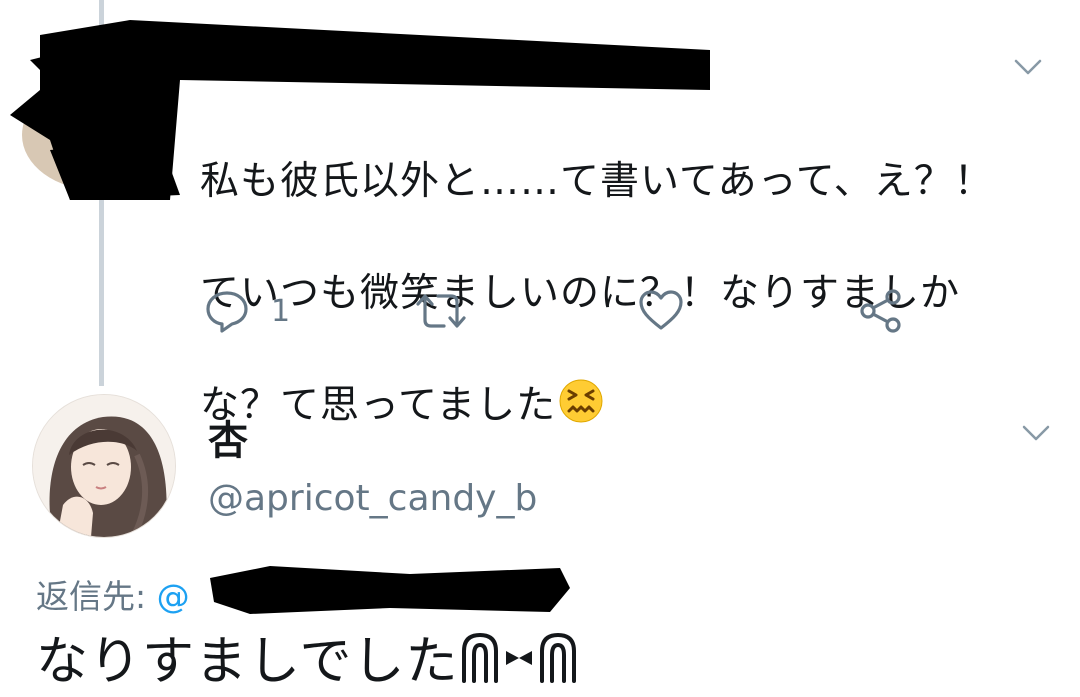  Describe the element at coordinates (661, 311) in the screenshot. I see `like-icon` at that location.